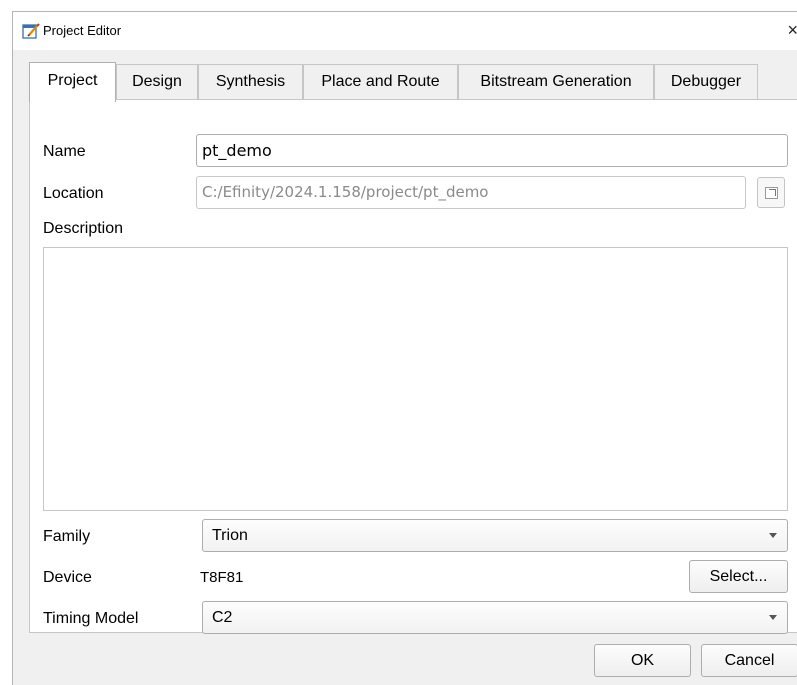  I want to click on tab-synthesis: Synthesis, so click(250, 82).